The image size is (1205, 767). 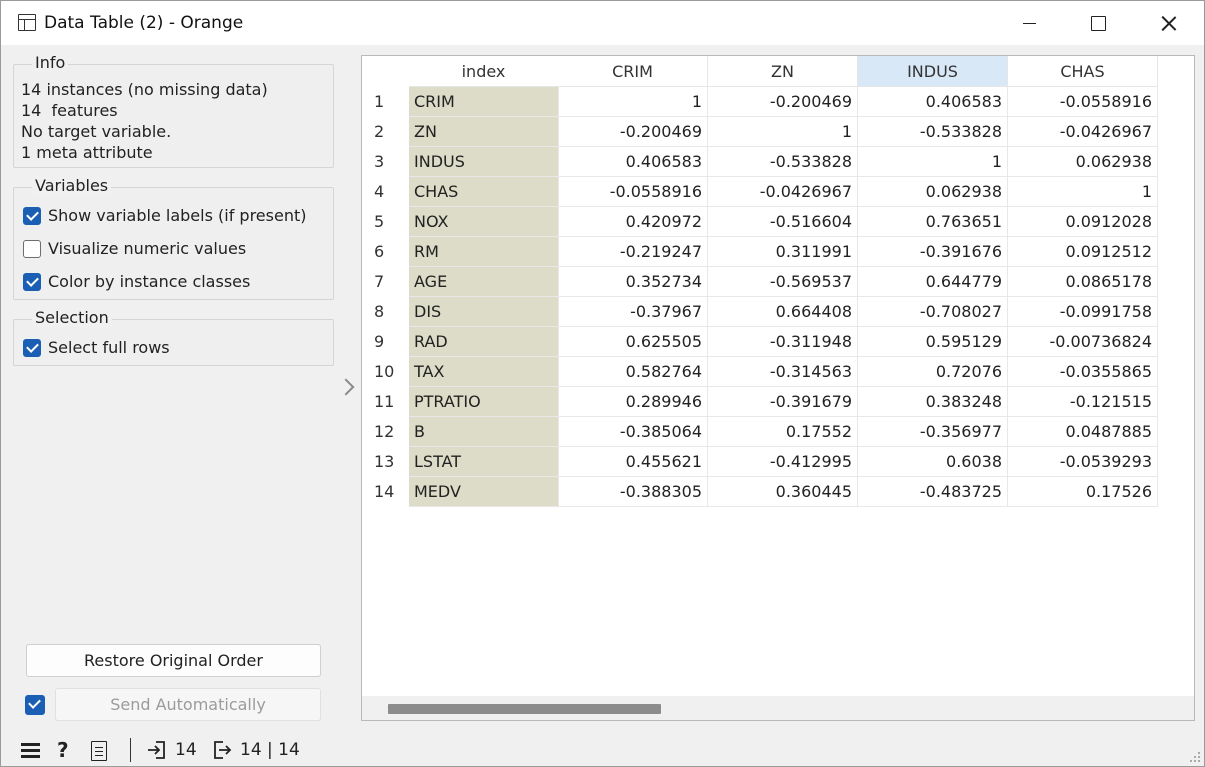 I want to click on row-header: 10, so click(x=385, y=372).